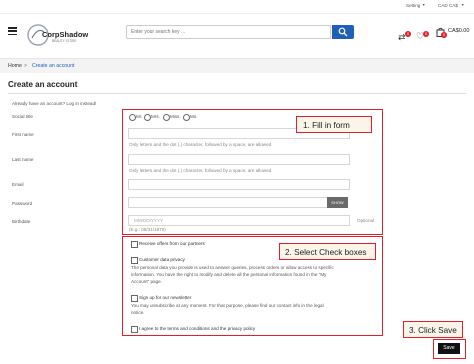 The height and width of the screenshot is (364, 474). What do you see at coordinates (43, 84) in the screenshot?
I see `page-title: Create an account` at bounding box center [43, 84].